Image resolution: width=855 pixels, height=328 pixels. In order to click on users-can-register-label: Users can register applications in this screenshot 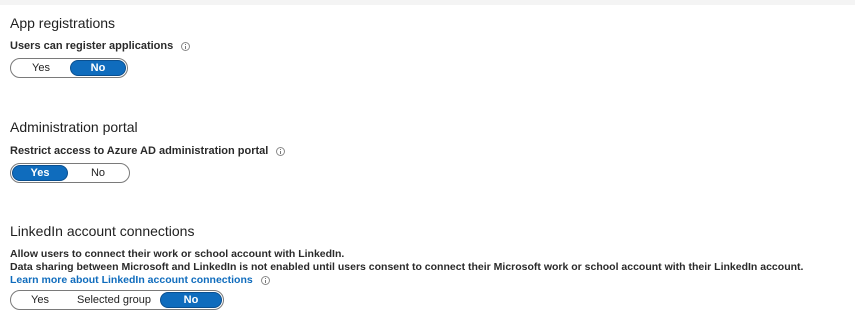, I will do `click(92, 46)`.